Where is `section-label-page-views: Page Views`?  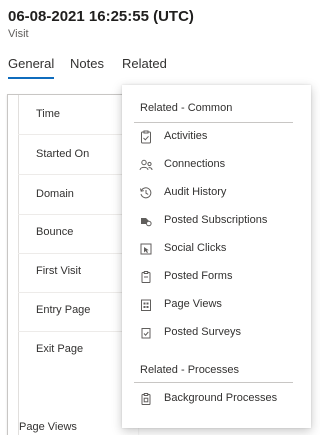 section-label-page-views: Page Views is located at coordinates (48, 427).